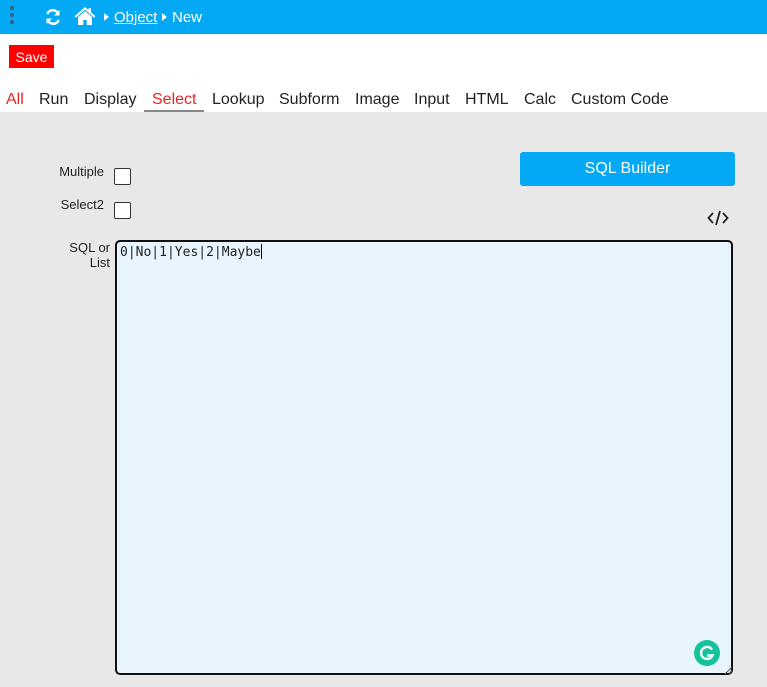 The image size is (767, 687). What do you see at coordinates (540, 100) in the screenshot?
I see `tab-calc: Calc` at bounding box center [540, 100].